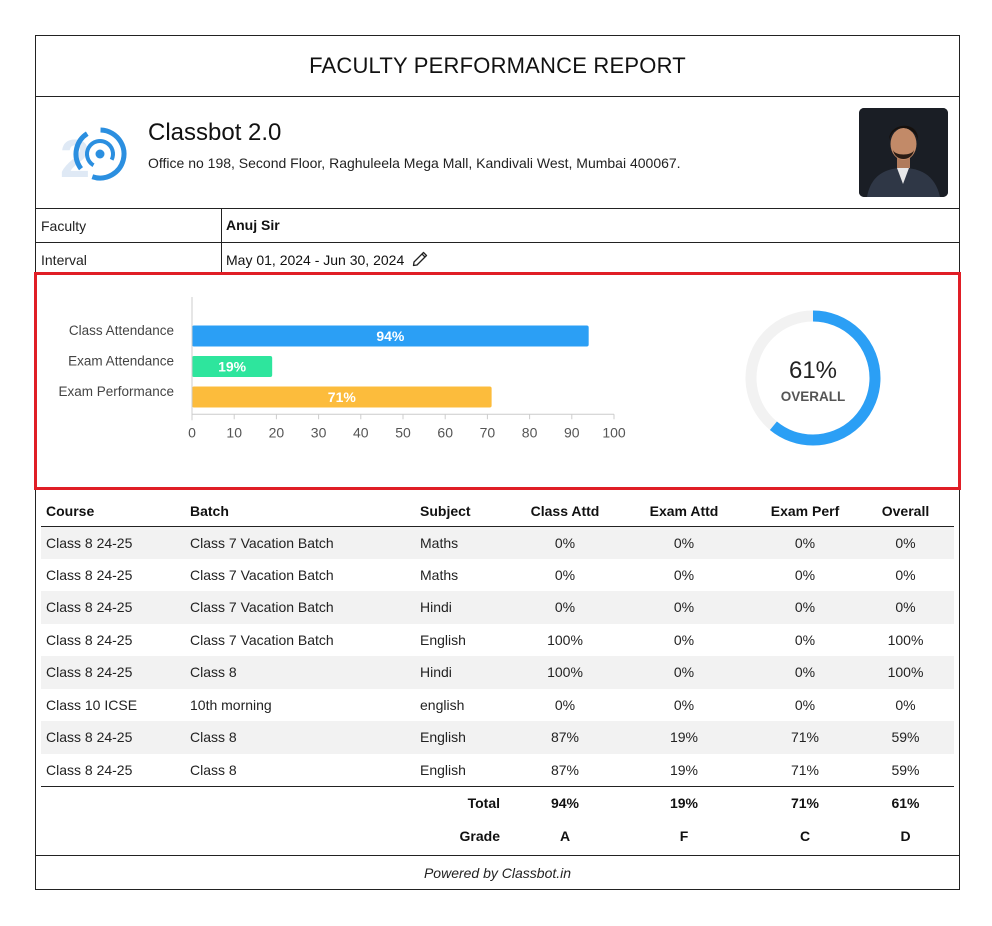 The height and width of the screenshot is (926, 992). I want to click on column-header: Exam Attd, so click(684, 511).